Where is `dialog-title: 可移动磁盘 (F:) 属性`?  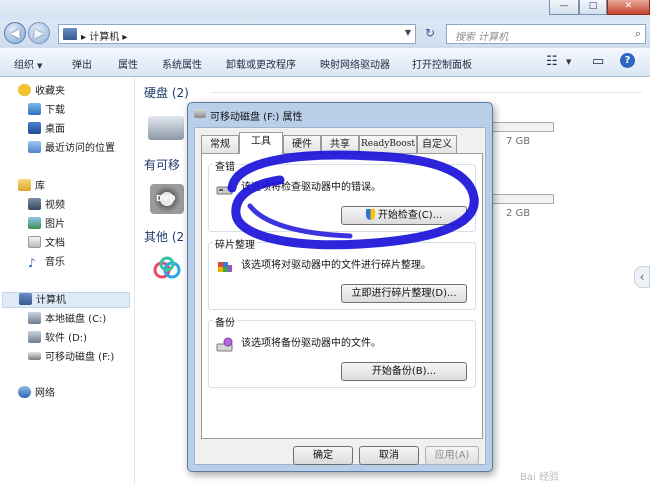
dialog-title: 可移动磁盘 (F:) 属性 is located at coordinates (256, 117).